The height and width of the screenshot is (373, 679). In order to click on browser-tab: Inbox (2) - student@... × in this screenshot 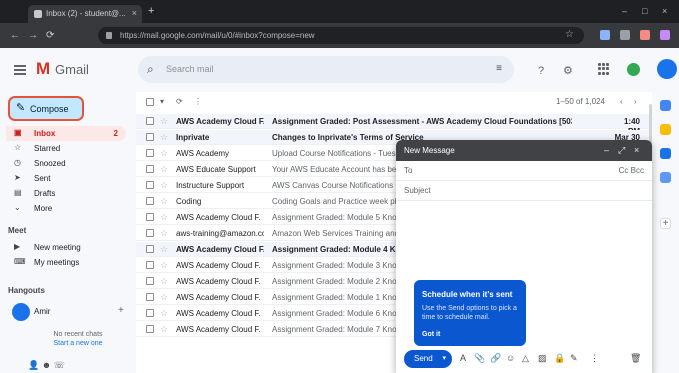, I will do `click(85, 14)`.